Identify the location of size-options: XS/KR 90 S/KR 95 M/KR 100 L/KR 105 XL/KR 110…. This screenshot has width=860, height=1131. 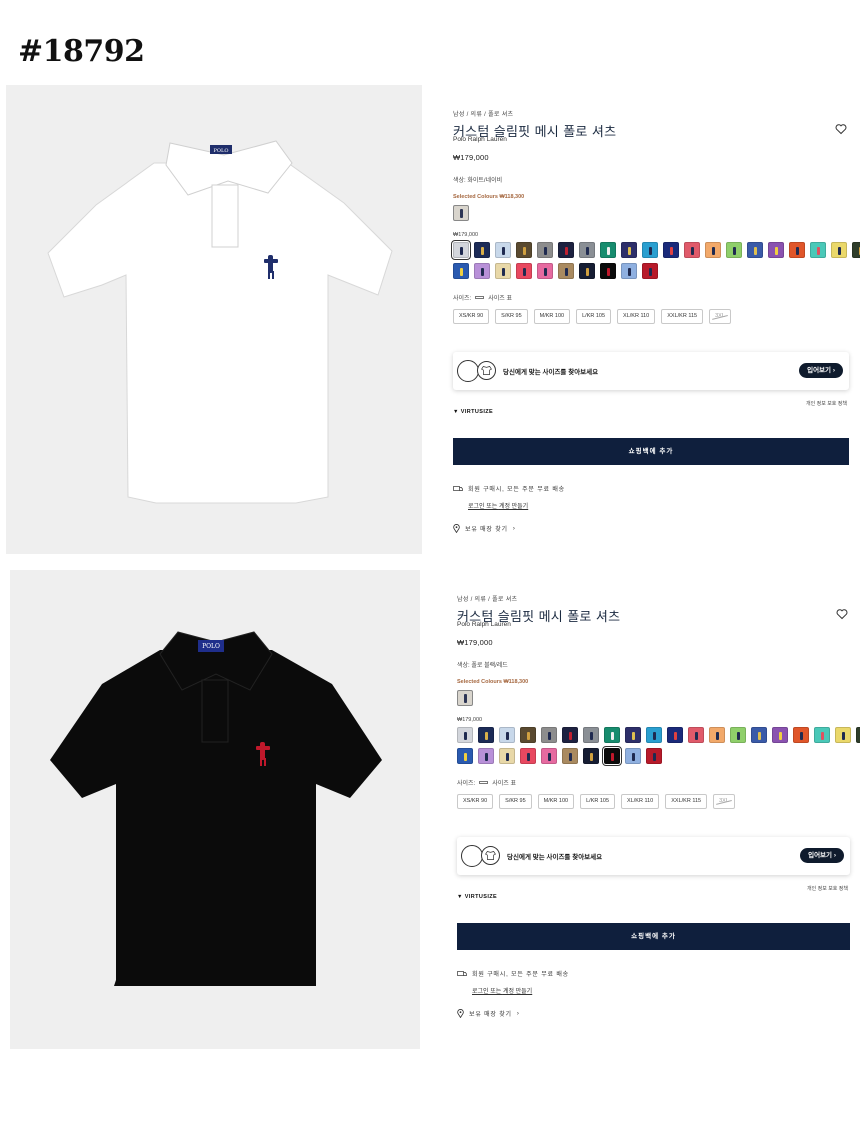
(651, 316).